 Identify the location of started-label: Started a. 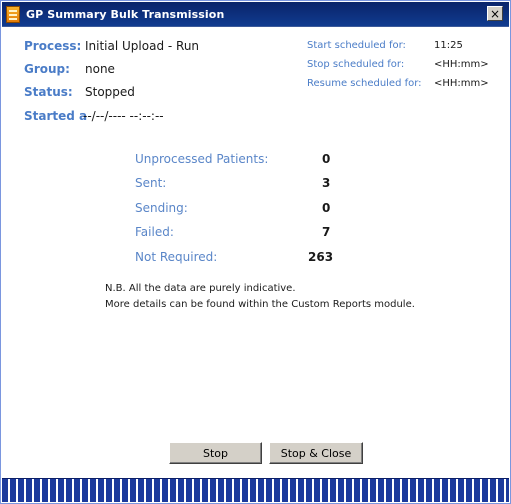
(56, 116).